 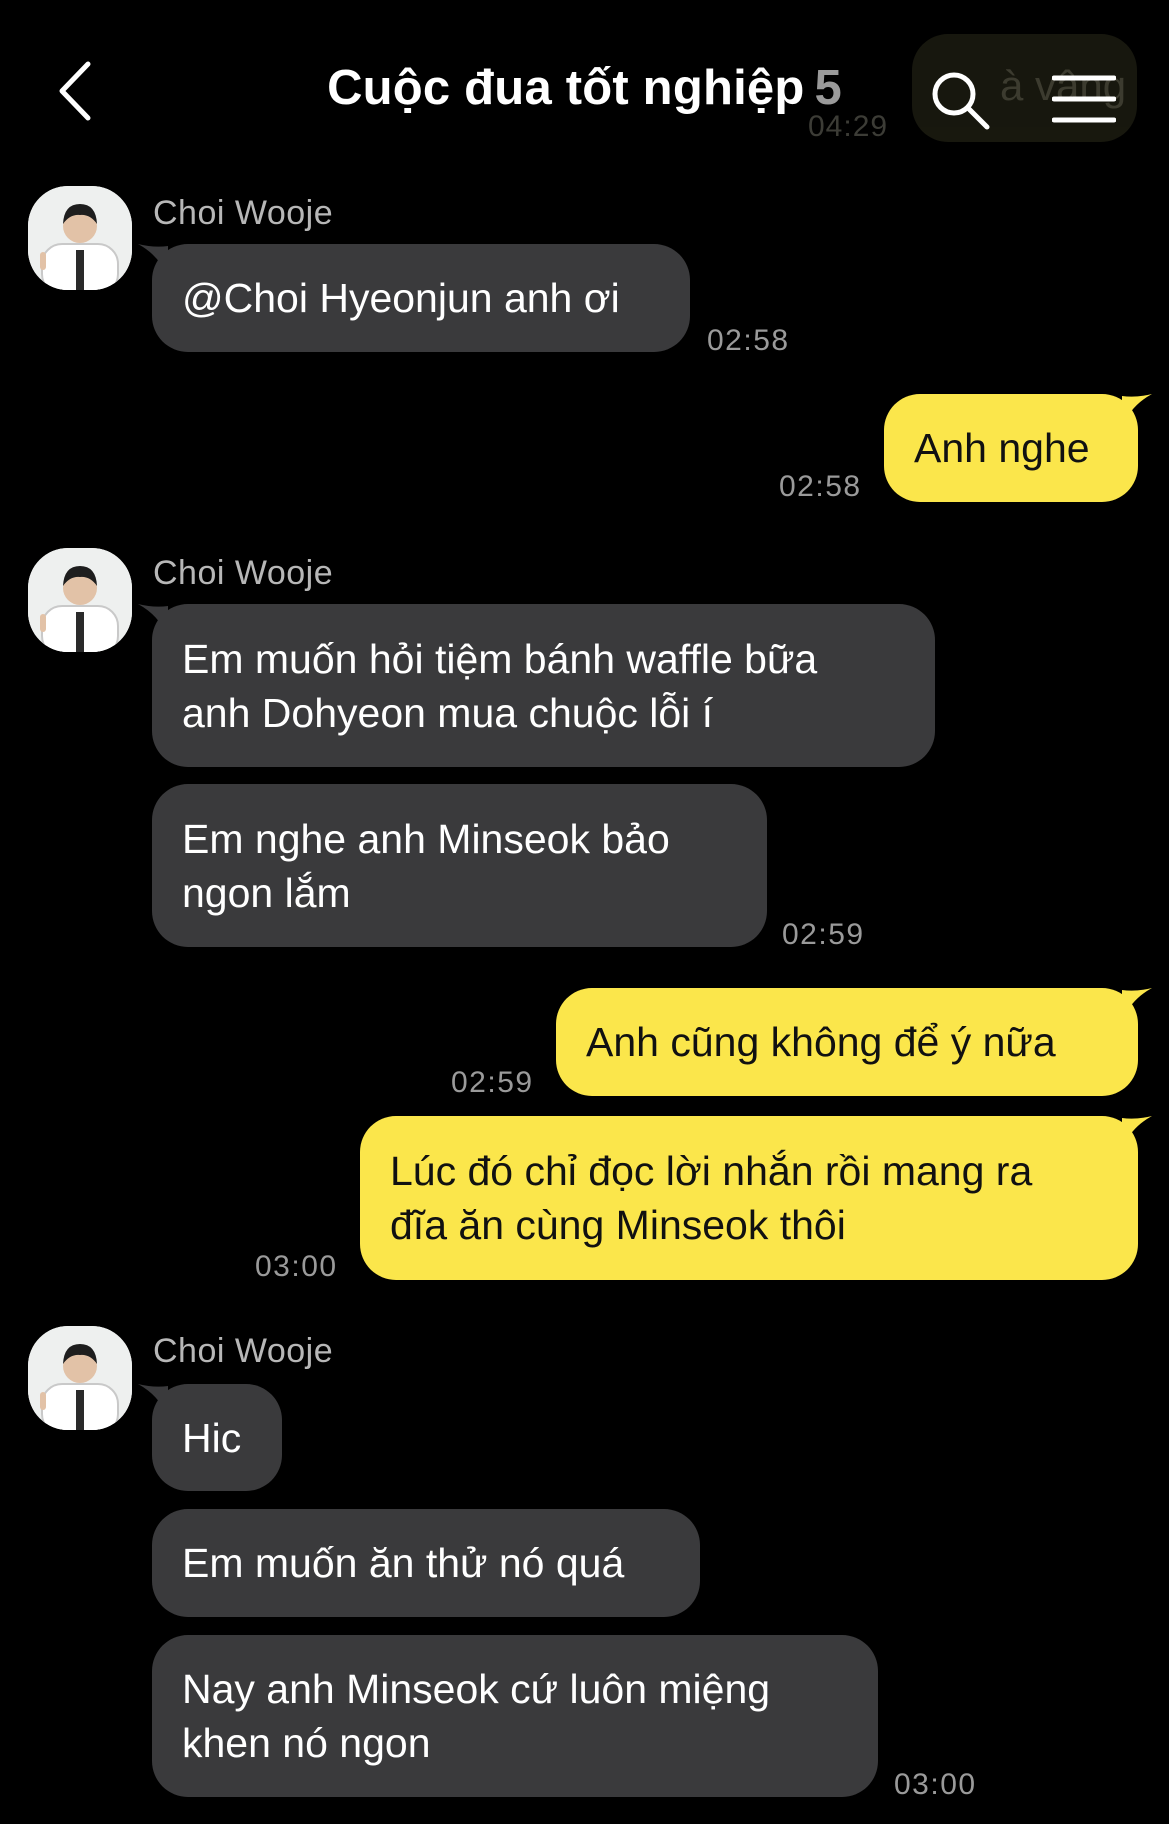 I want to click on chat-header: à vâng 04:29 Cuộc đua tốt nghiệp 5, so click(x=584, y=85).